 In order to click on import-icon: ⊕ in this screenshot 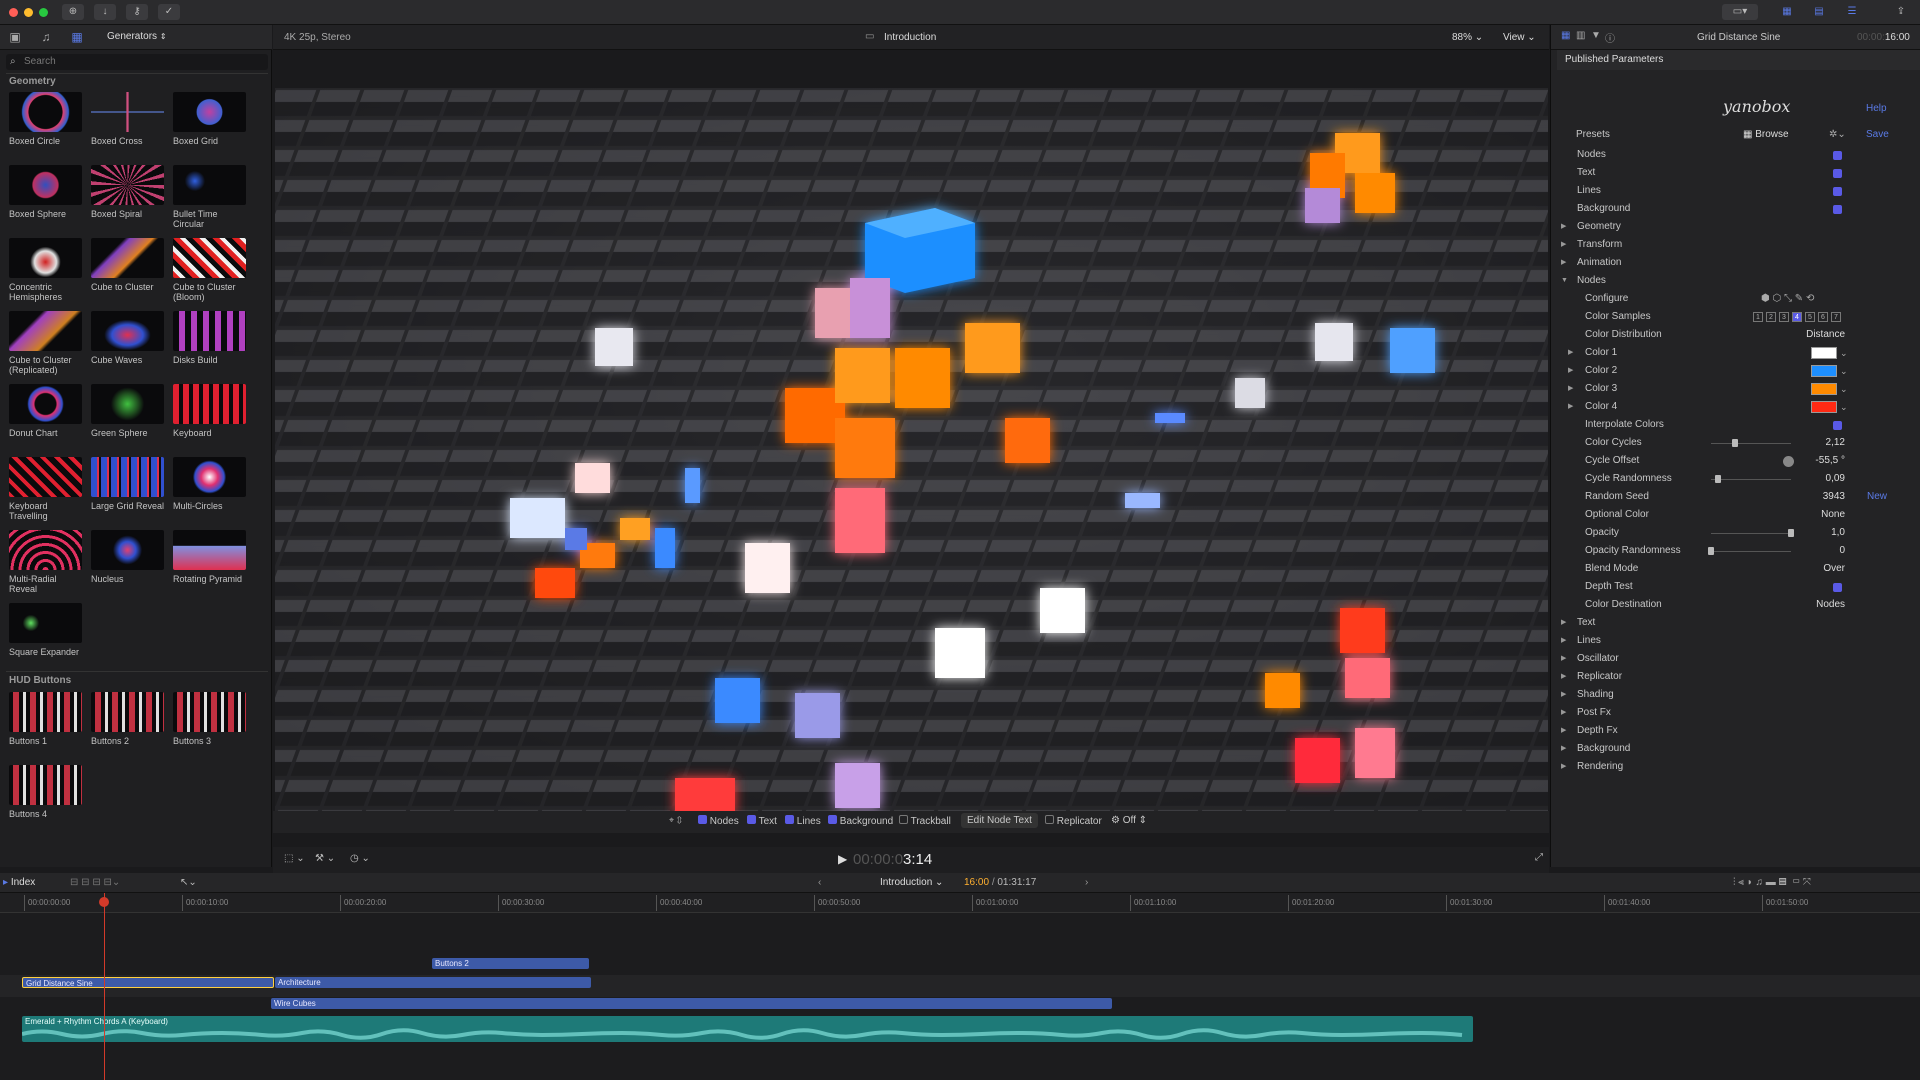, I will do `click(73, 12)`.